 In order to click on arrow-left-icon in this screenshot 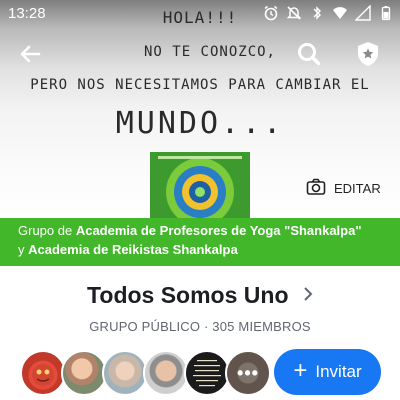, I will do `click(30, 56)`.